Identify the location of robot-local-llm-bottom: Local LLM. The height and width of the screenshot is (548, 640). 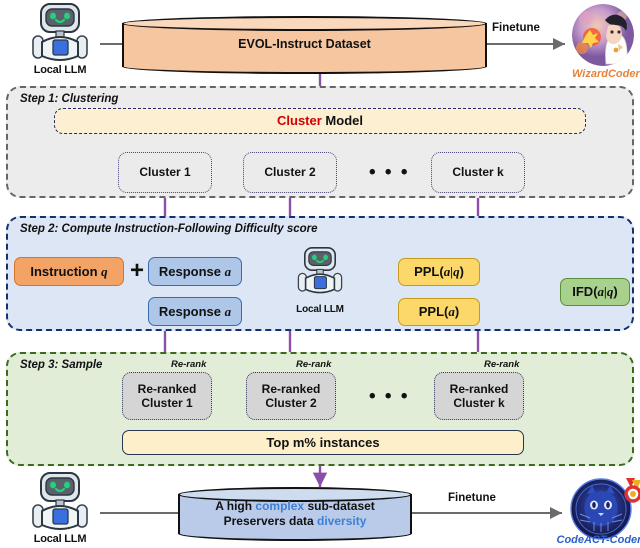
(60, 509).